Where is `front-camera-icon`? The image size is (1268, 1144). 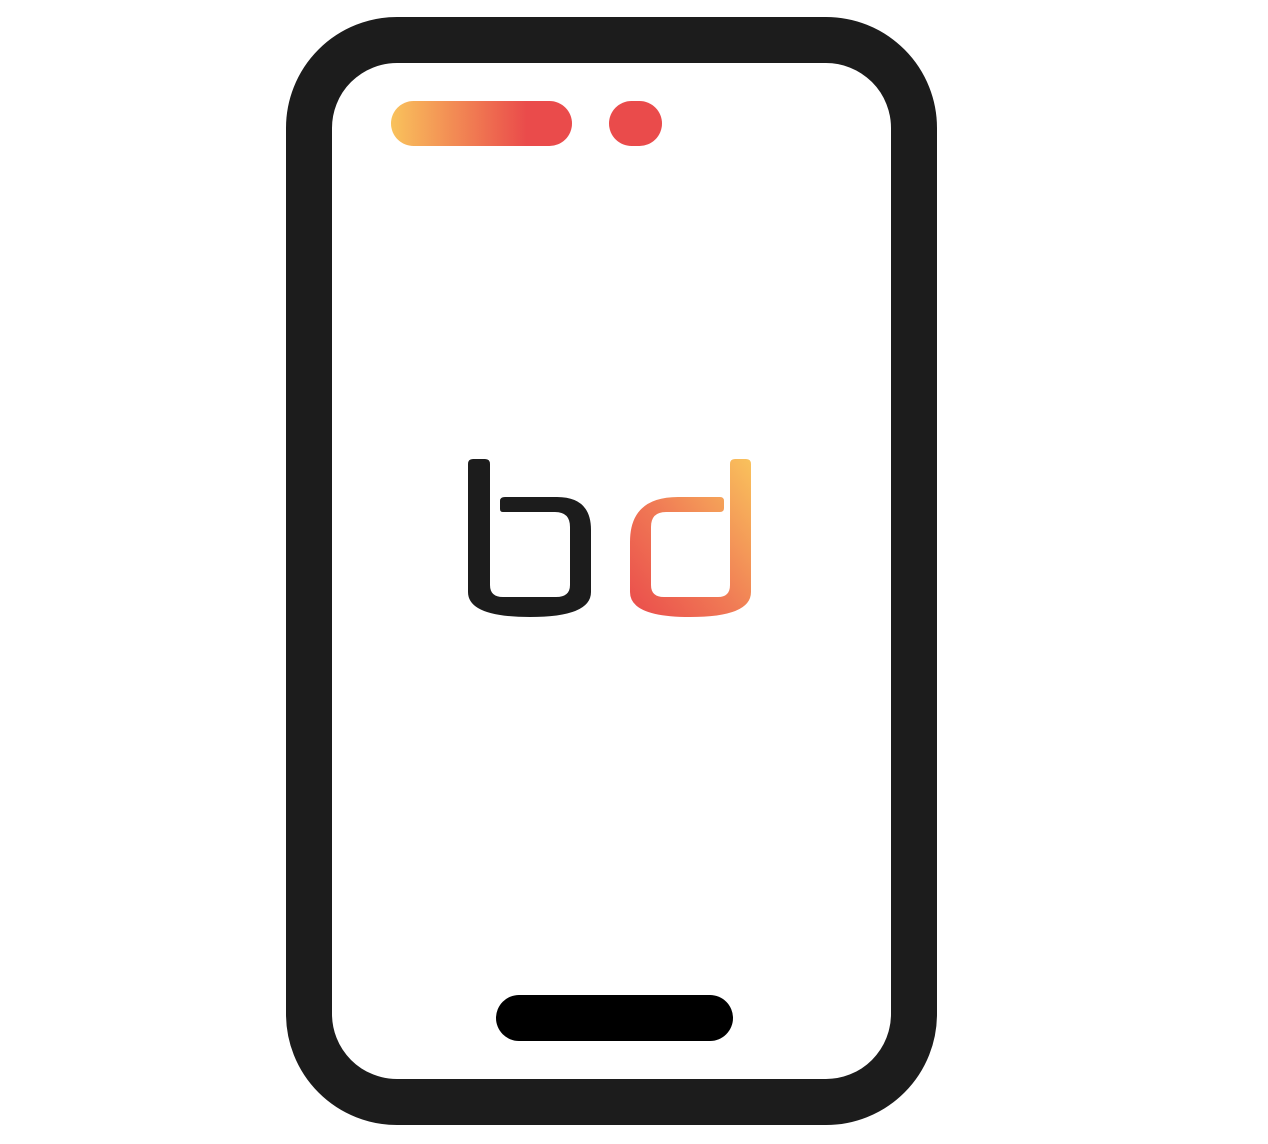 front-camera-icon is located at coordinates (635, 123).